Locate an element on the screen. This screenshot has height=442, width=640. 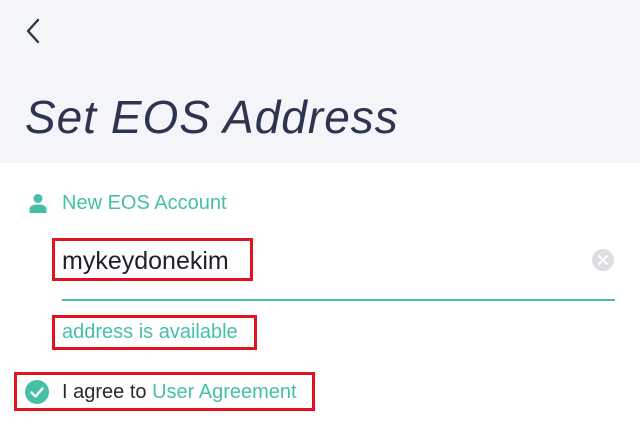
clear-circle-icon is located at coordinates (603, 260).